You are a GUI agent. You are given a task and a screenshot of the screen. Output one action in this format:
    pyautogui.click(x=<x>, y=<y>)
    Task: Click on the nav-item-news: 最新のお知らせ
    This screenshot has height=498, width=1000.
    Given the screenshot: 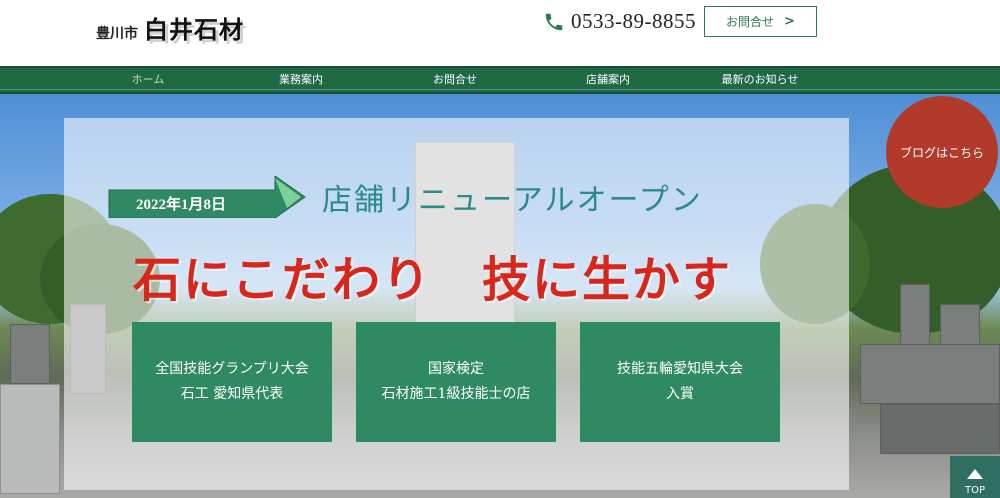 What is the action you would take?
    pyautogui.click(x=760, y=80)
    